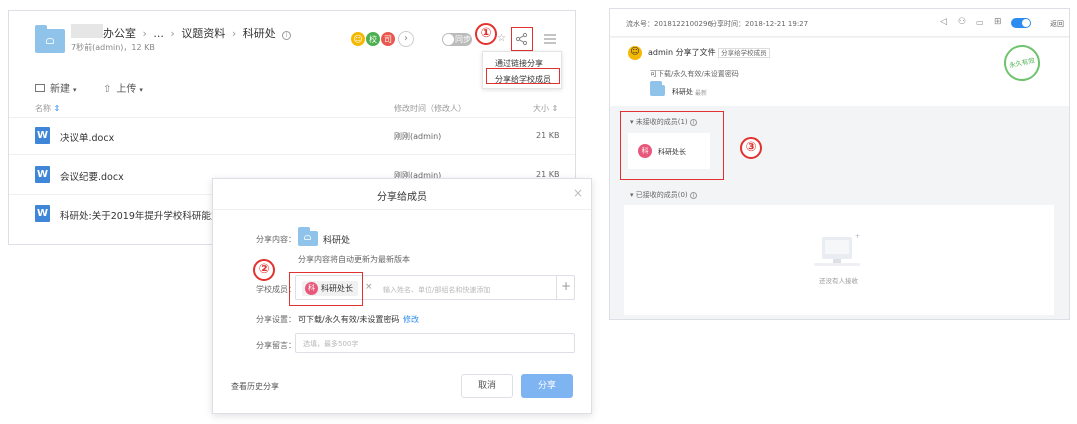 This screenshot has height=424, width=1077. What do you see at coordinates (430, 108) in the screenshot?
I see `column-modified: 修改时间（修改人）` at bounding box center [430, 108].